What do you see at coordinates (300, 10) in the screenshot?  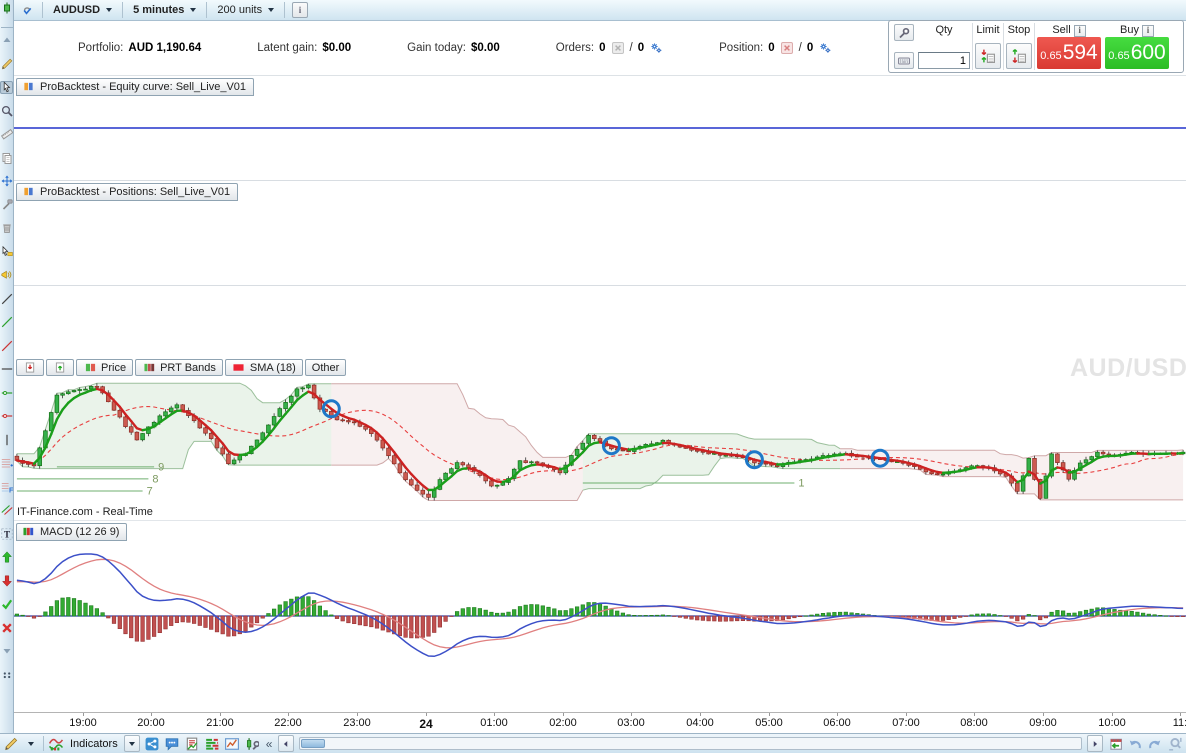 I see `info-icon: i` at bounding box center [300, 10].